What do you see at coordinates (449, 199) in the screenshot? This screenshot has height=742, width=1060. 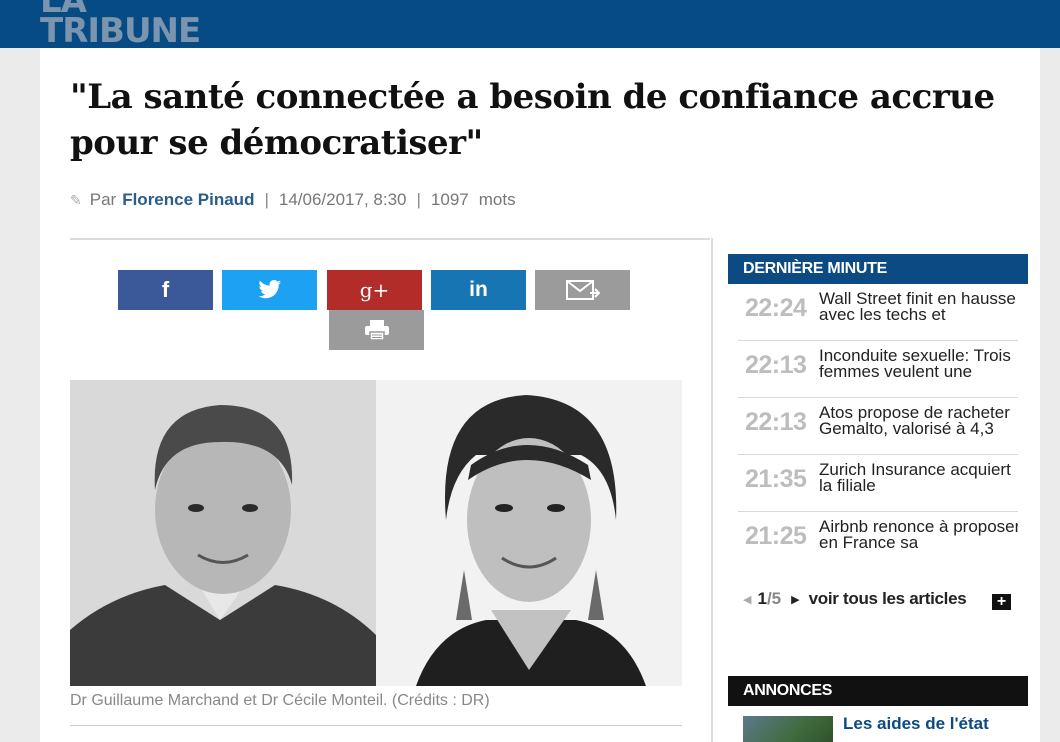 I see `word-count: 1097` at bounding box center [449, 199].